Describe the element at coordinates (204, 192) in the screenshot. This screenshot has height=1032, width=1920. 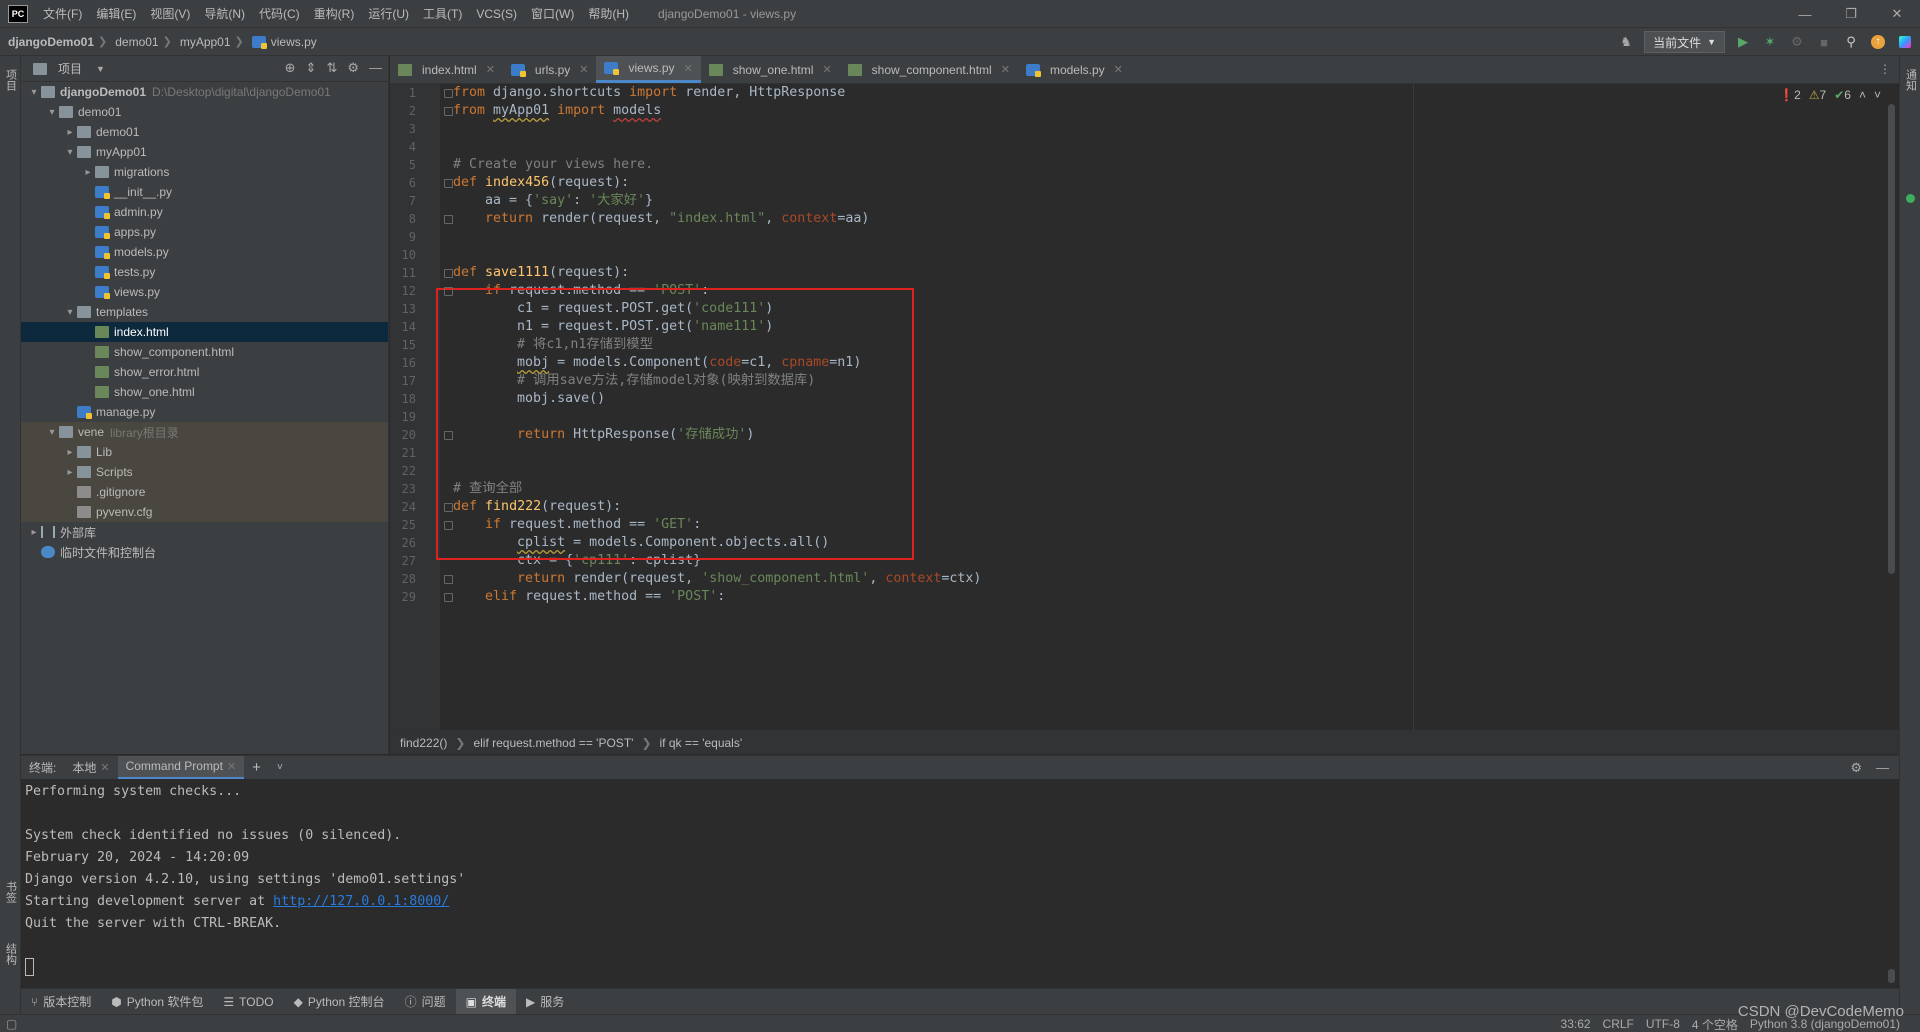
I see `tree-item: __init__.py` at that location.